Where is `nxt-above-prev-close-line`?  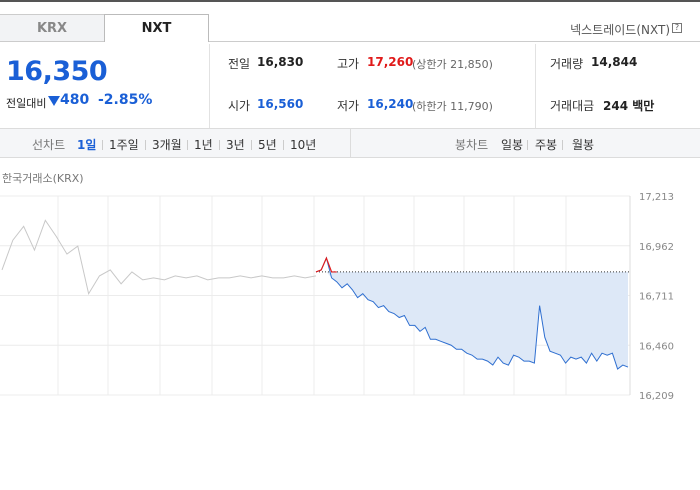 nxt-above-prev-close-line is located at coordinates (326, 264).